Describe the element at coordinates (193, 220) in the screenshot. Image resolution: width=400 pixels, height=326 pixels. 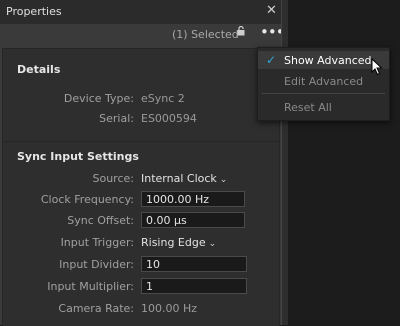
I see `sync-offset-input: 0.00 µs` at that location.